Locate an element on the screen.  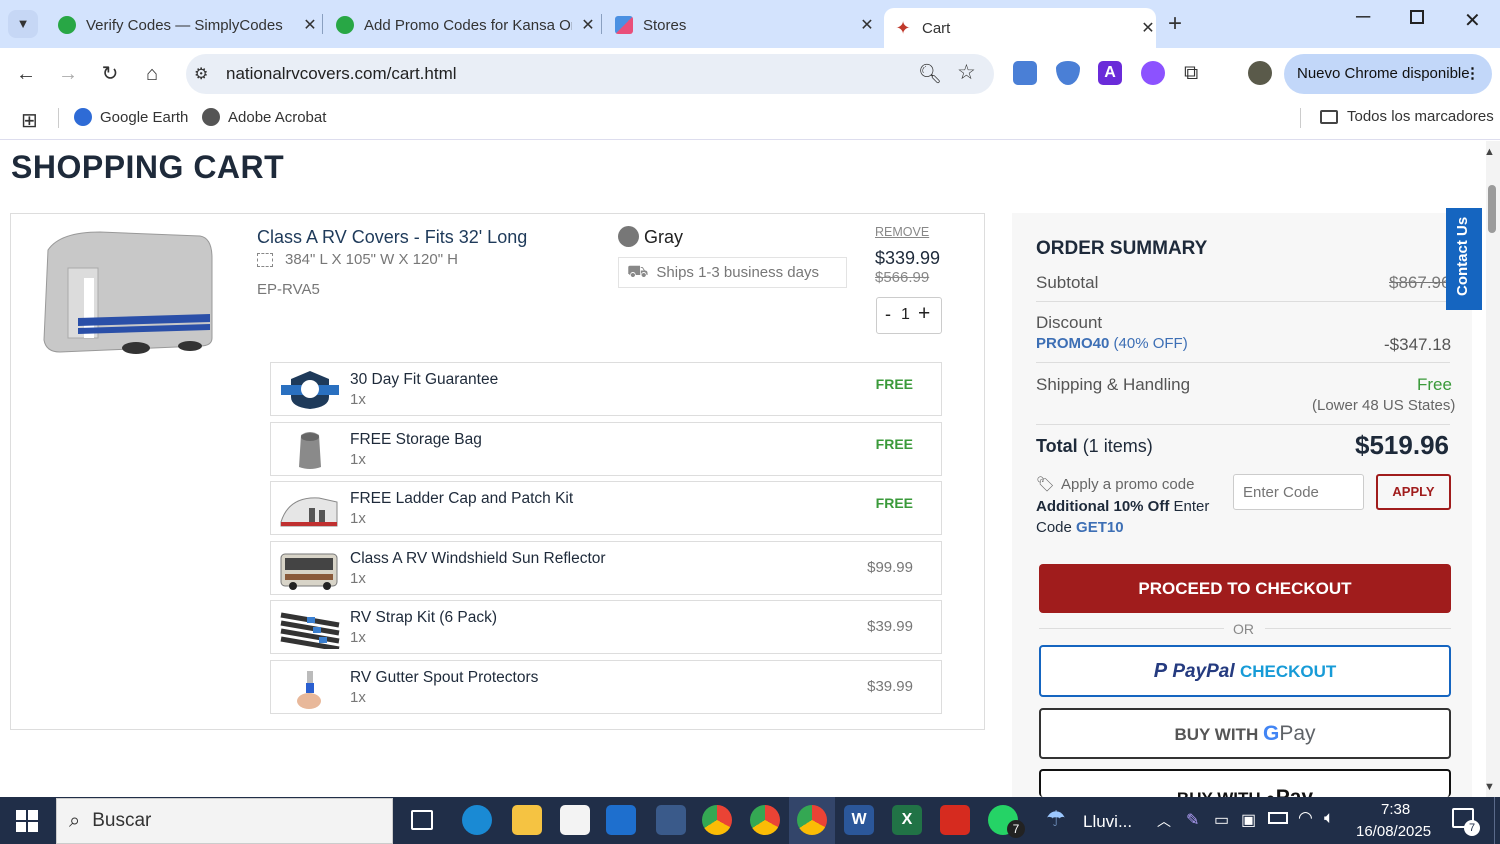
addon-row: RV Gutter Spout Protectors 1x $39.99 is located at coordinates (606, 687).